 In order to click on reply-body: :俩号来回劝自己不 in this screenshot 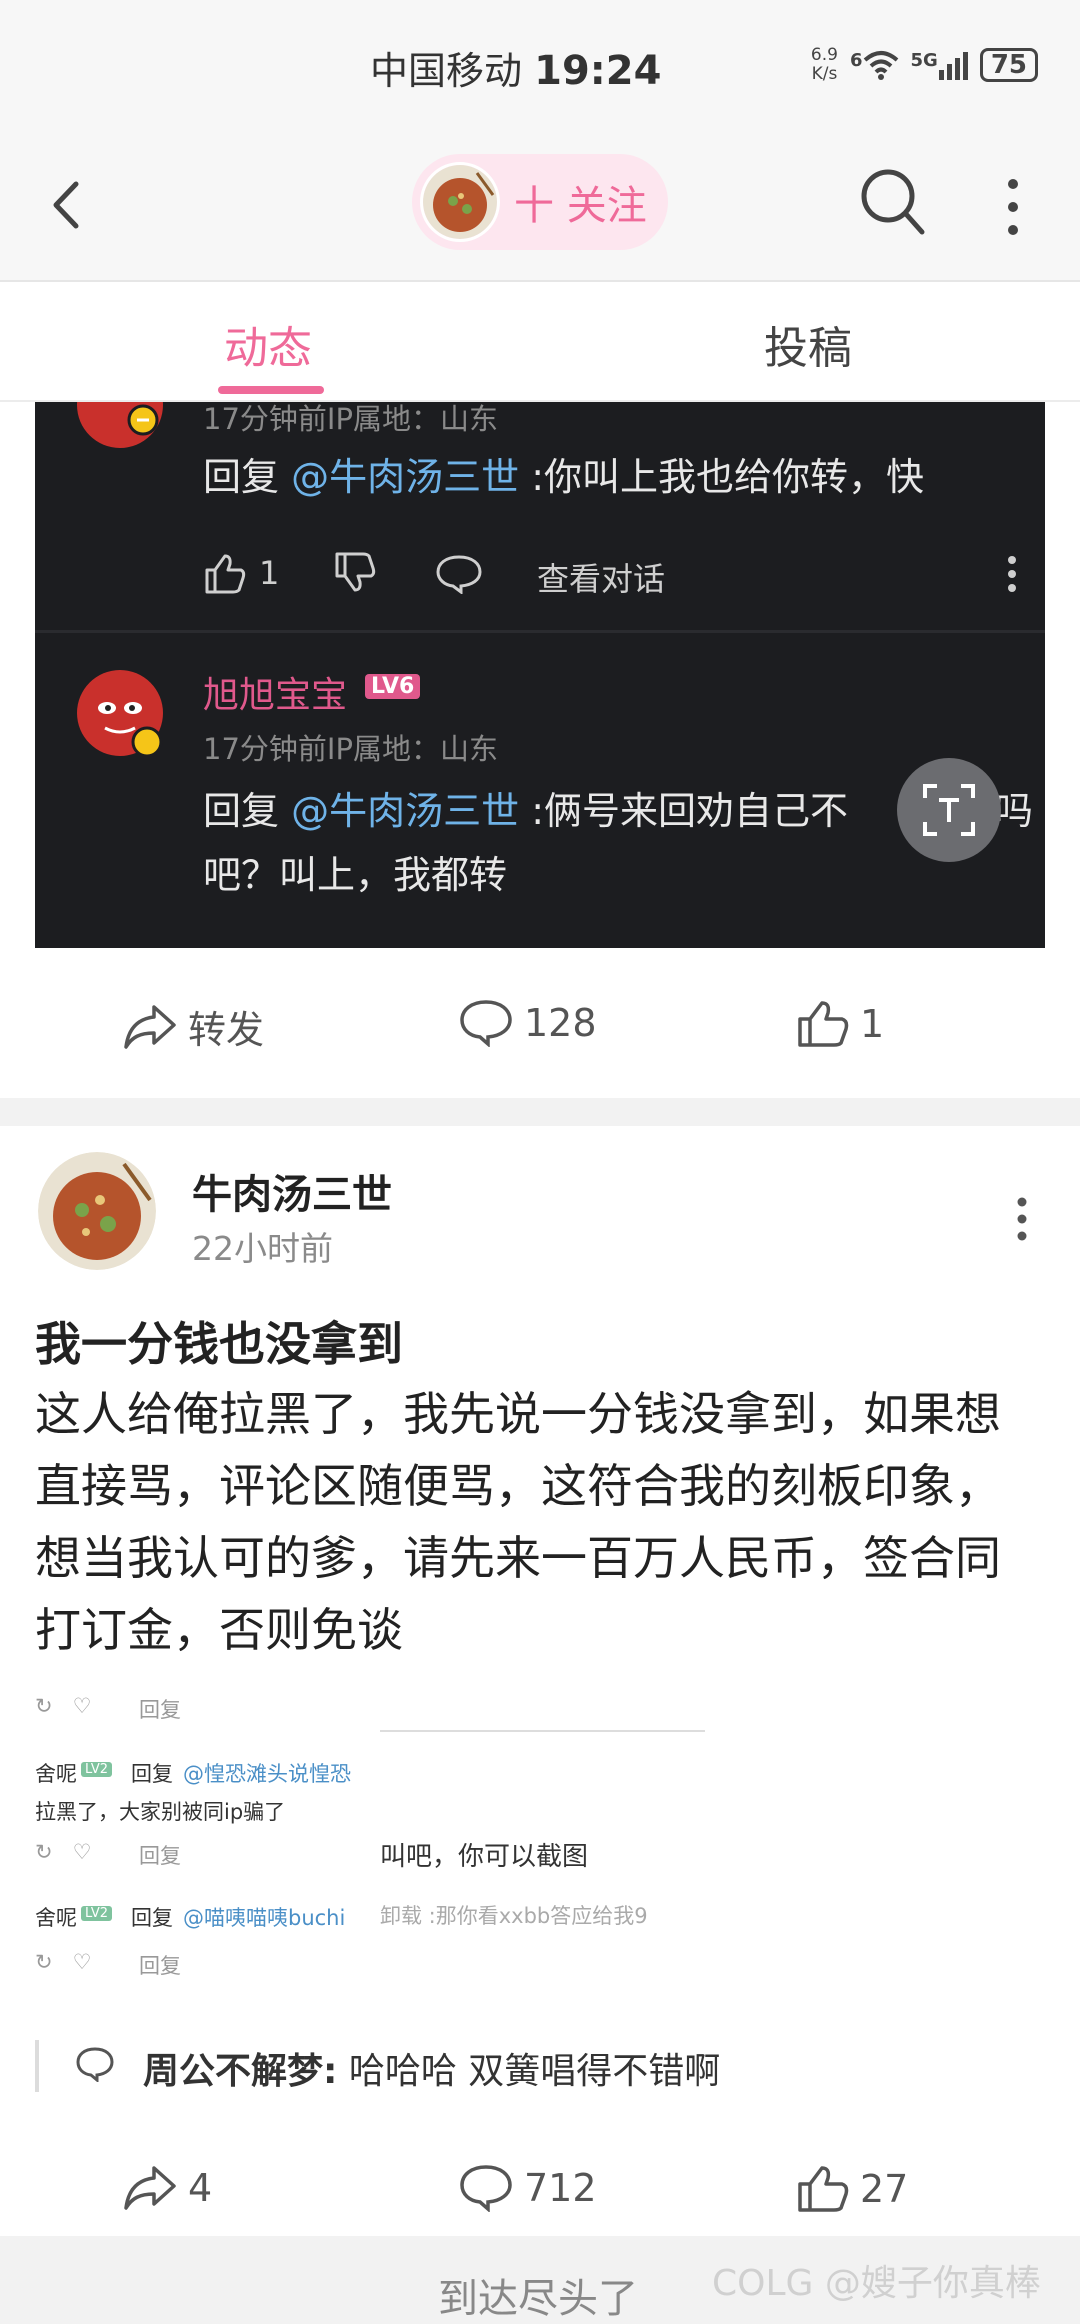, I will do `click(683, 811)`.